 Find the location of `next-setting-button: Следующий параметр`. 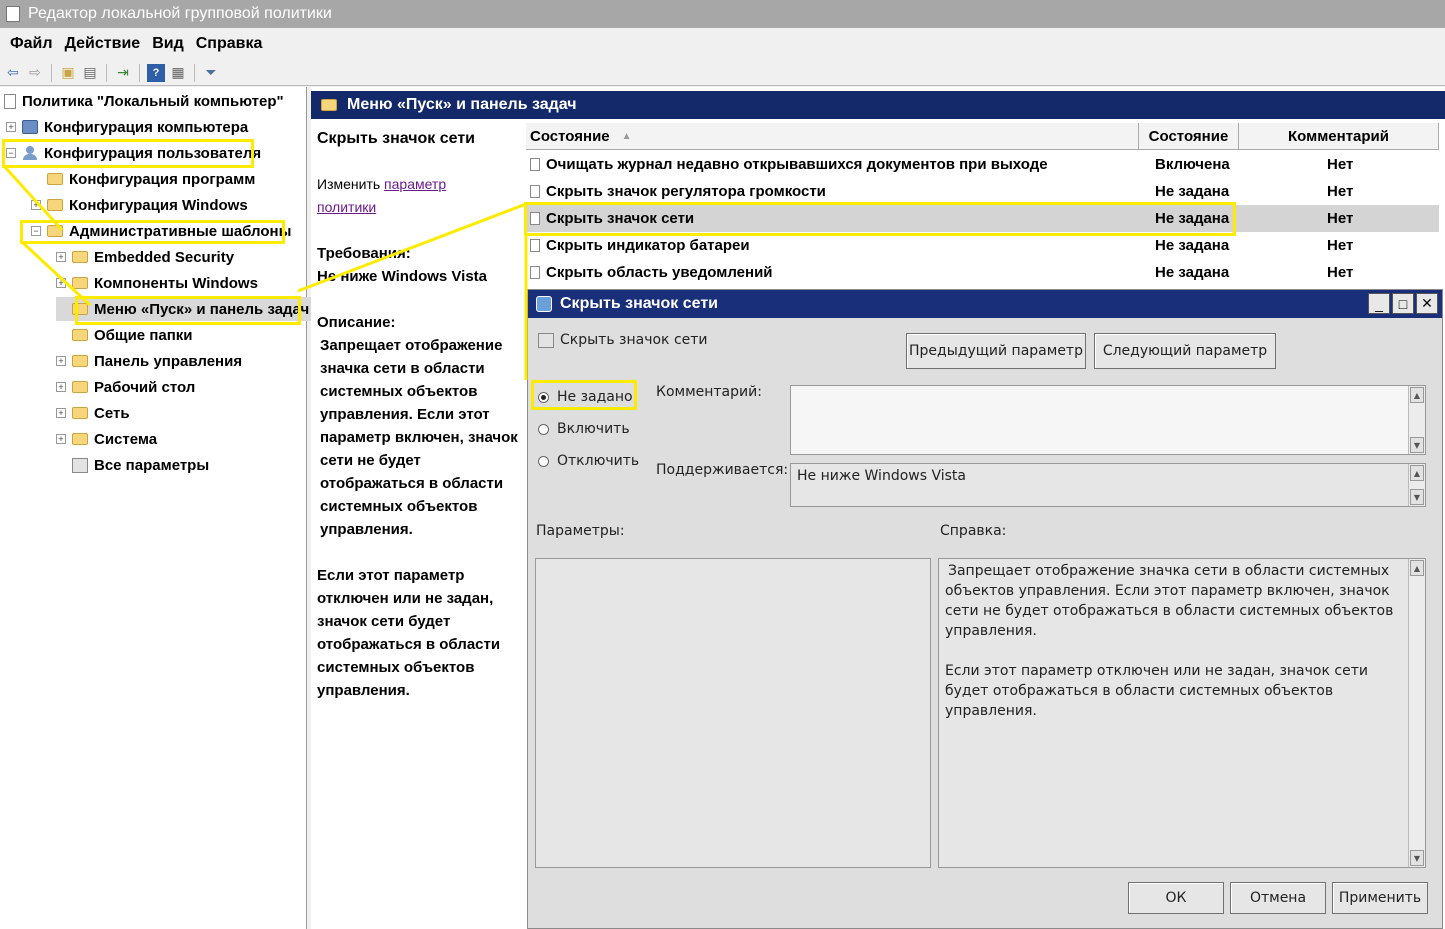

next-setting-button: Следующий параметр is located at coordinates (1185, 351).